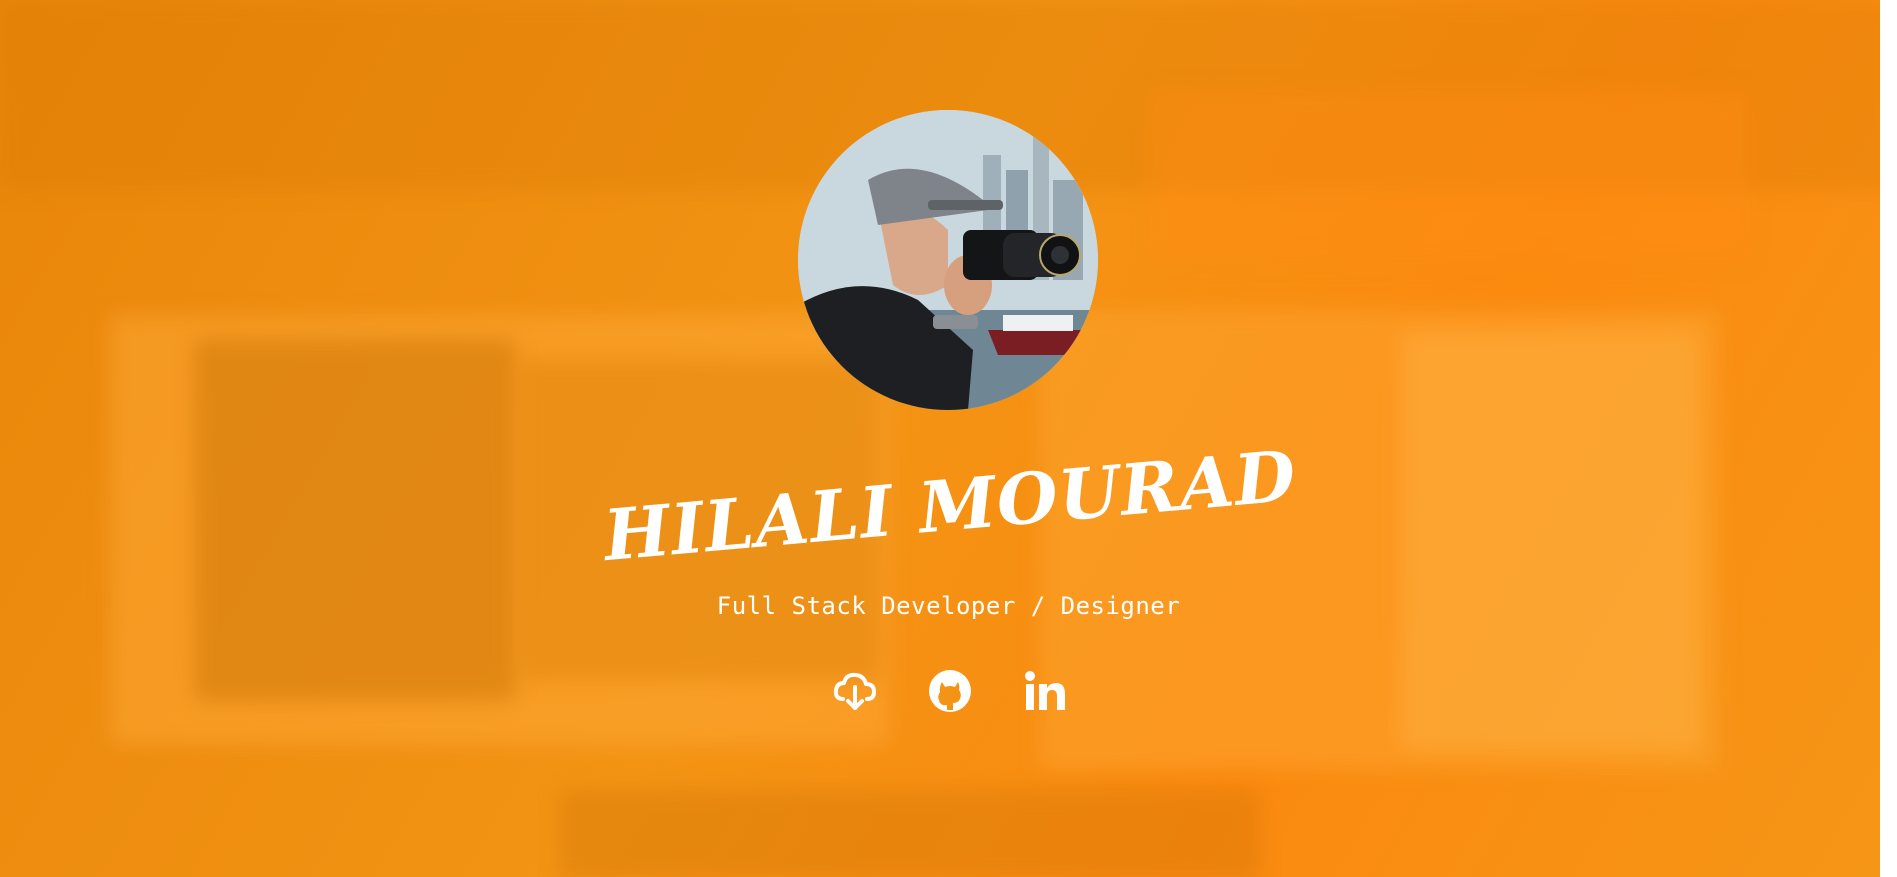 The height and width of the screenshot is (877, 1897). I want to click on github-icon, so click(950, 691).